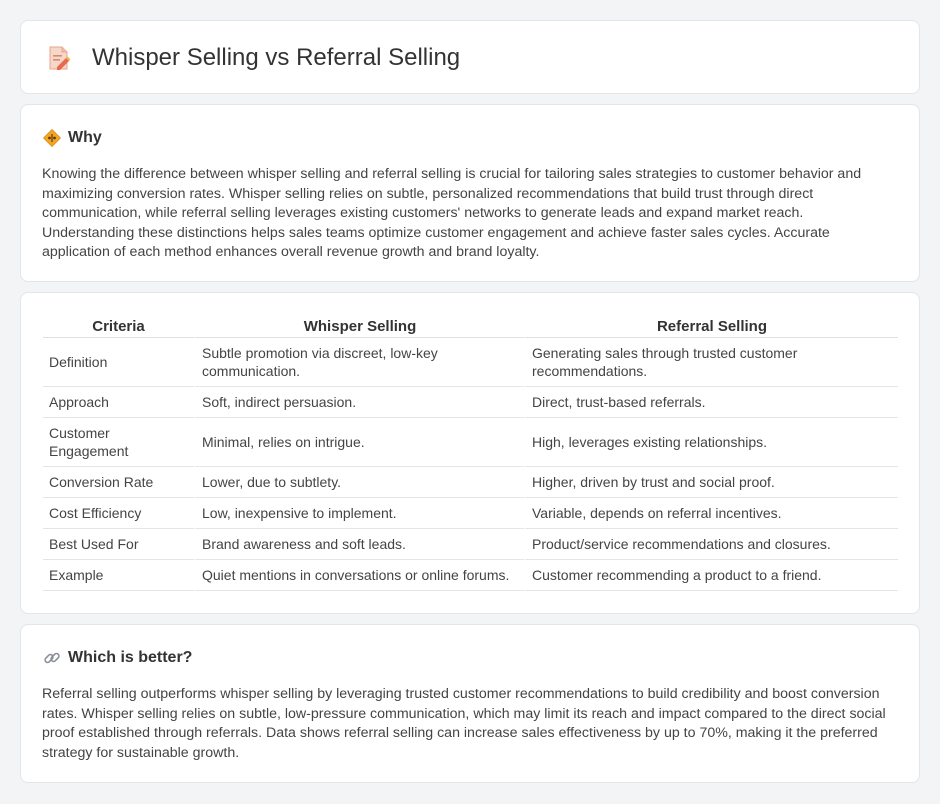  I want to click on criteria-cell: Definition, so click(118, 362).